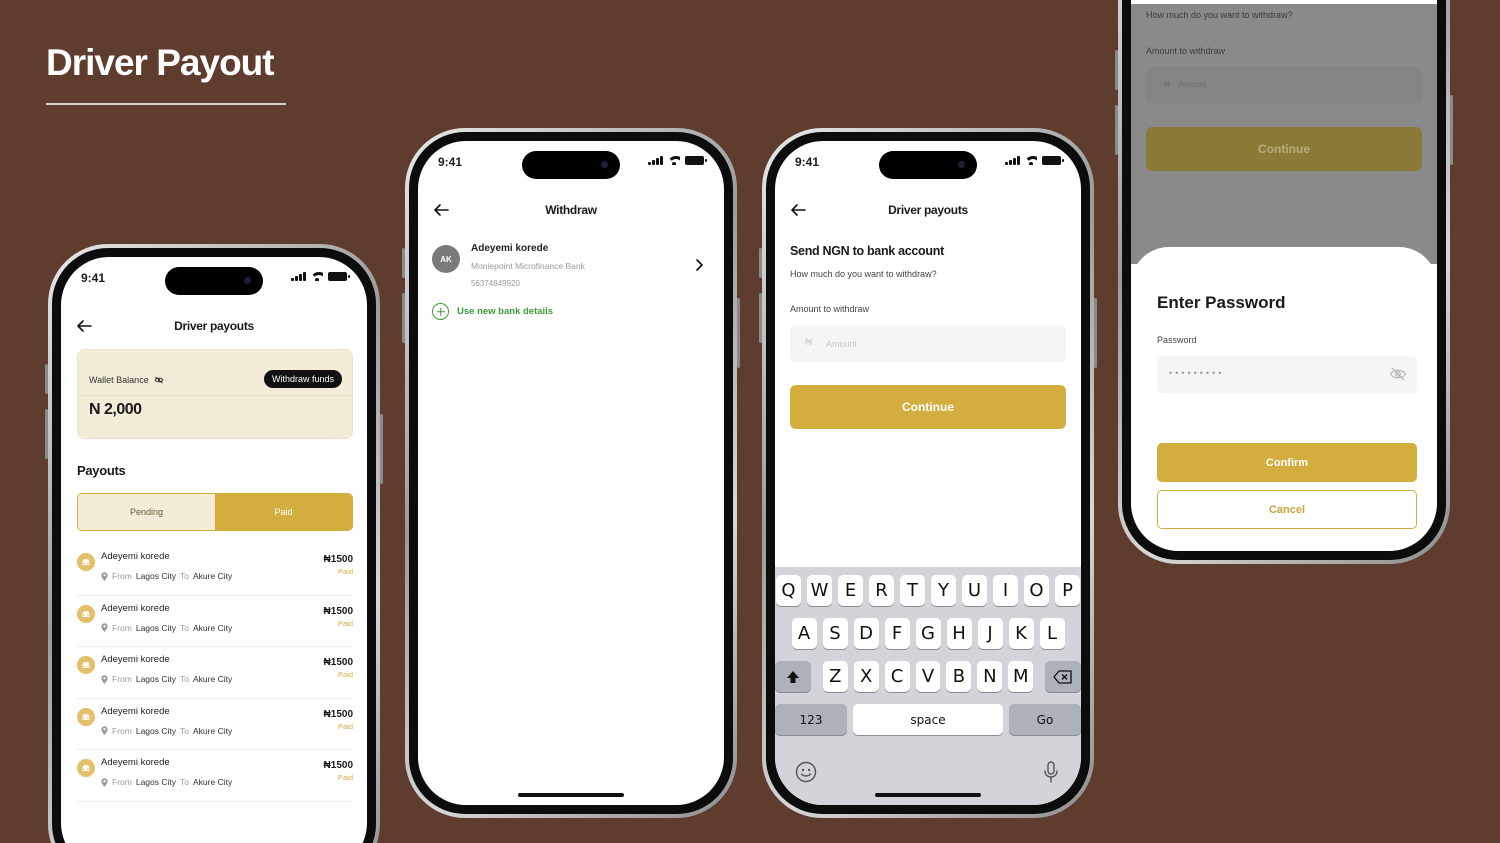  I want to click on key-a: A, so click(804, 633).